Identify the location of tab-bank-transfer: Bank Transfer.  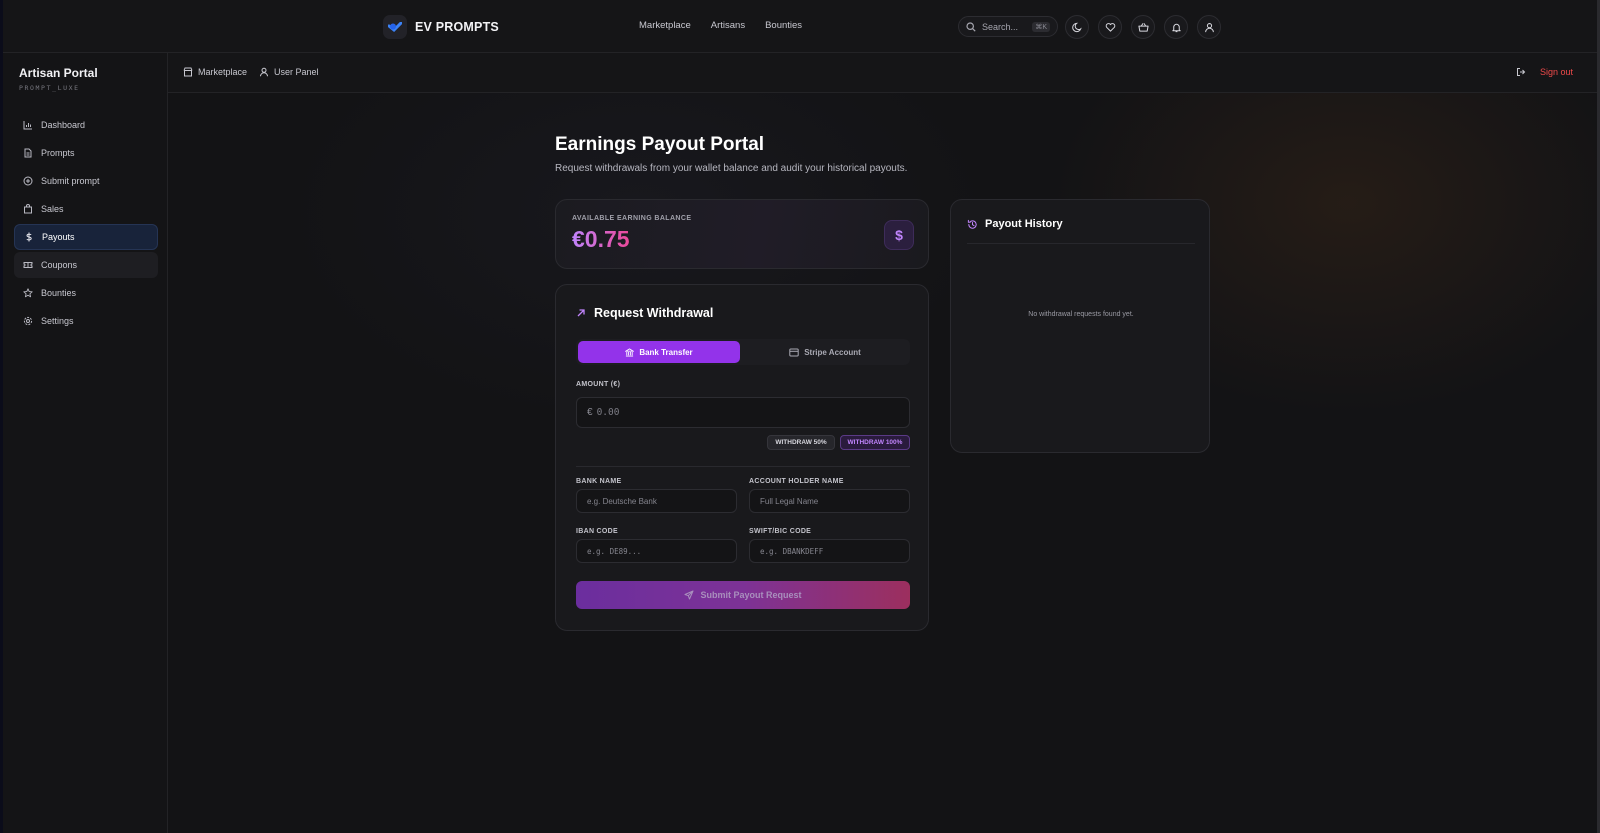
(659, 352).